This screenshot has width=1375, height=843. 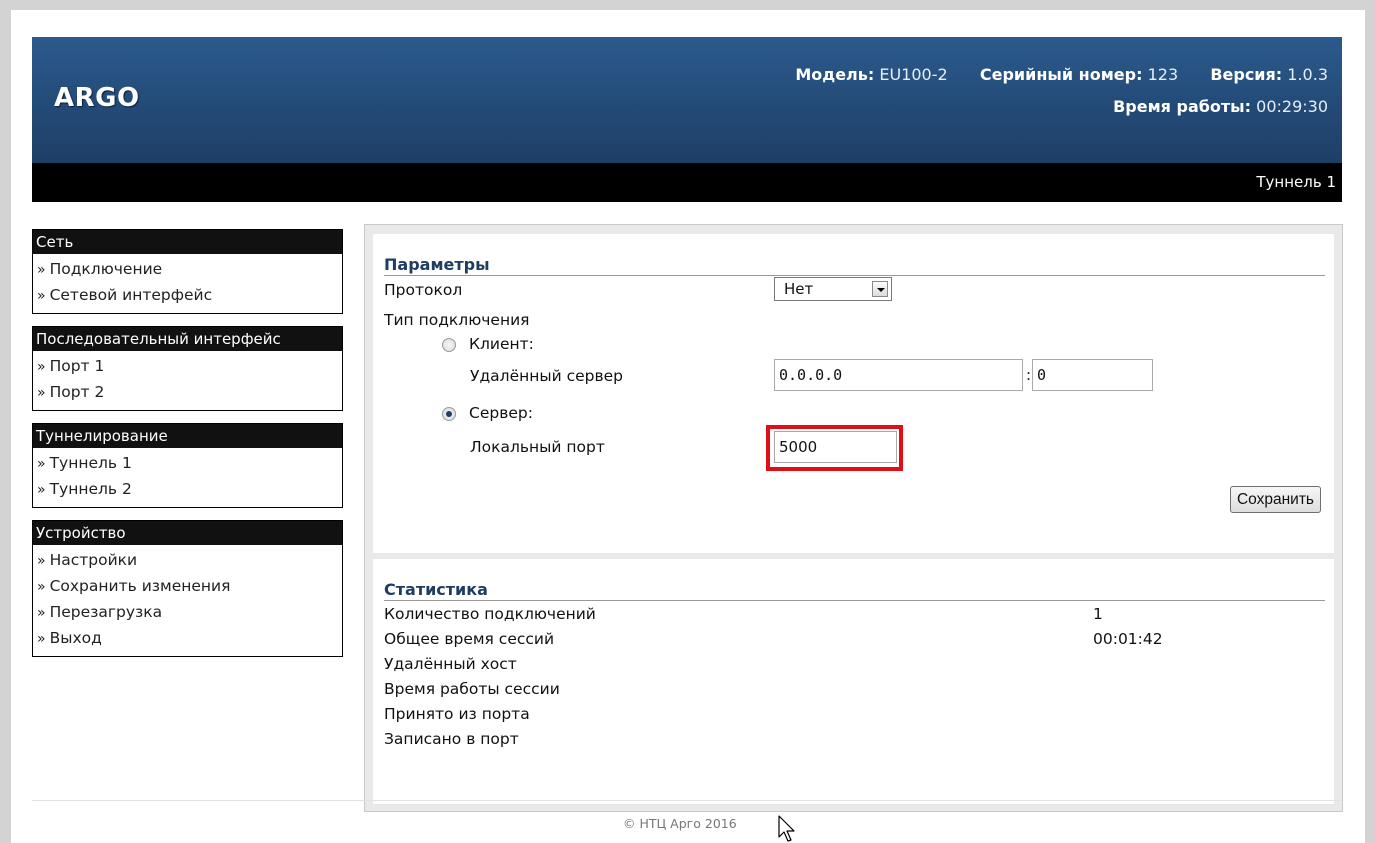 I want to click on remote-server-ip-input: 0.0.0.0, so click(x=898, y=375).